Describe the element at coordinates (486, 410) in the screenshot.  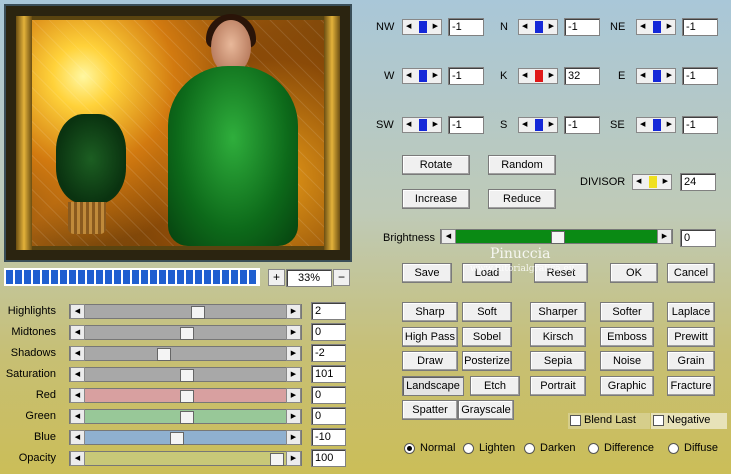
I see `preset-grayscale-button: Grayscale` at that location.